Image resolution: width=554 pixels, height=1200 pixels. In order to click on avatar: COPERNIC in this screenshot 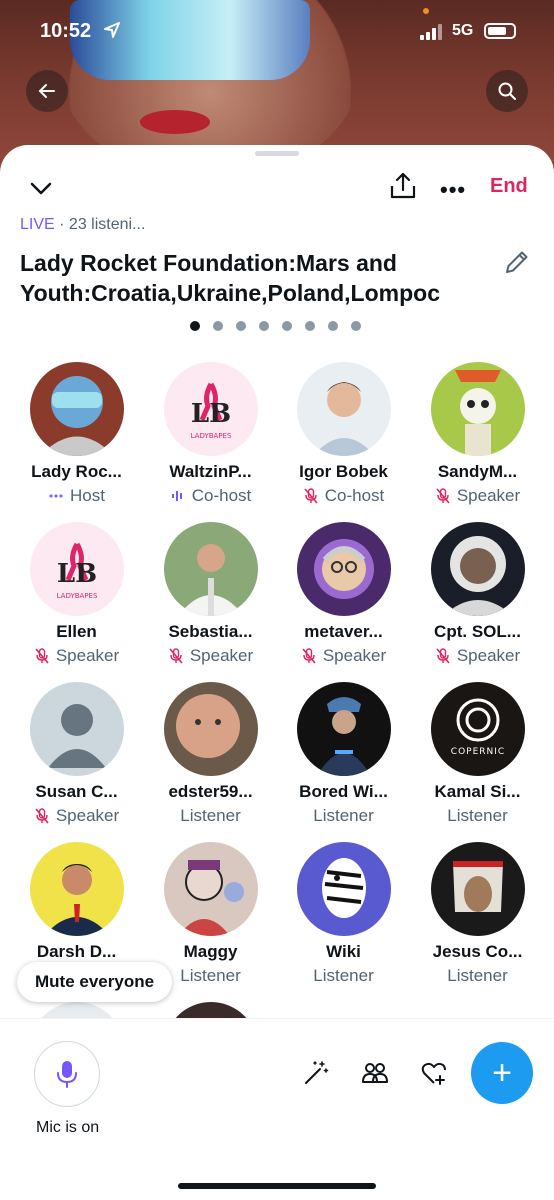, I will do `click(477, 729)`.